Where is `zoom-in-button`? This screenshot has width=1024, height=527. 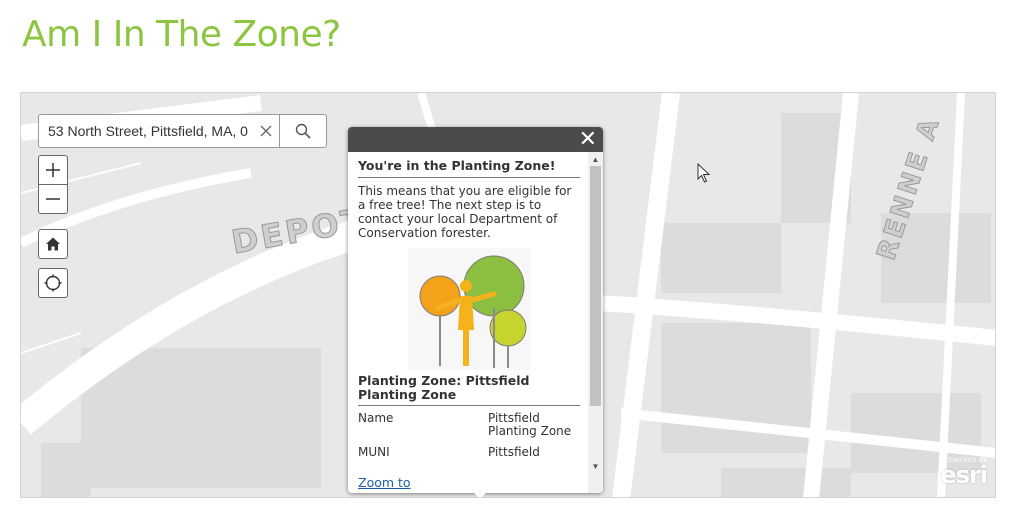 zoom-in-button is located at coordinates (53, 170).